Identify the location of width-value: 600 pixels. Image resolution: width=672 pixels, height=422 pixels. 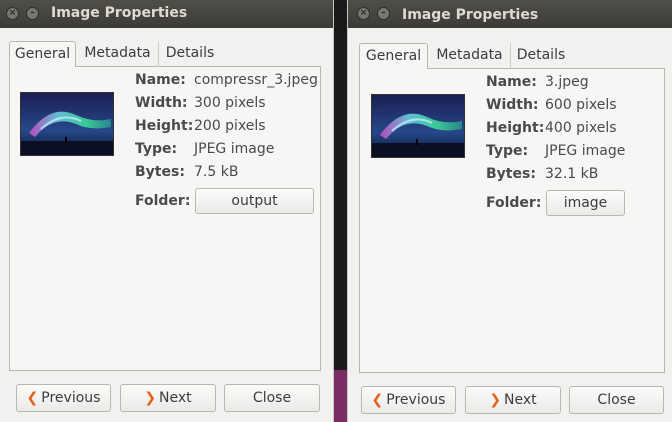
(581, 105).